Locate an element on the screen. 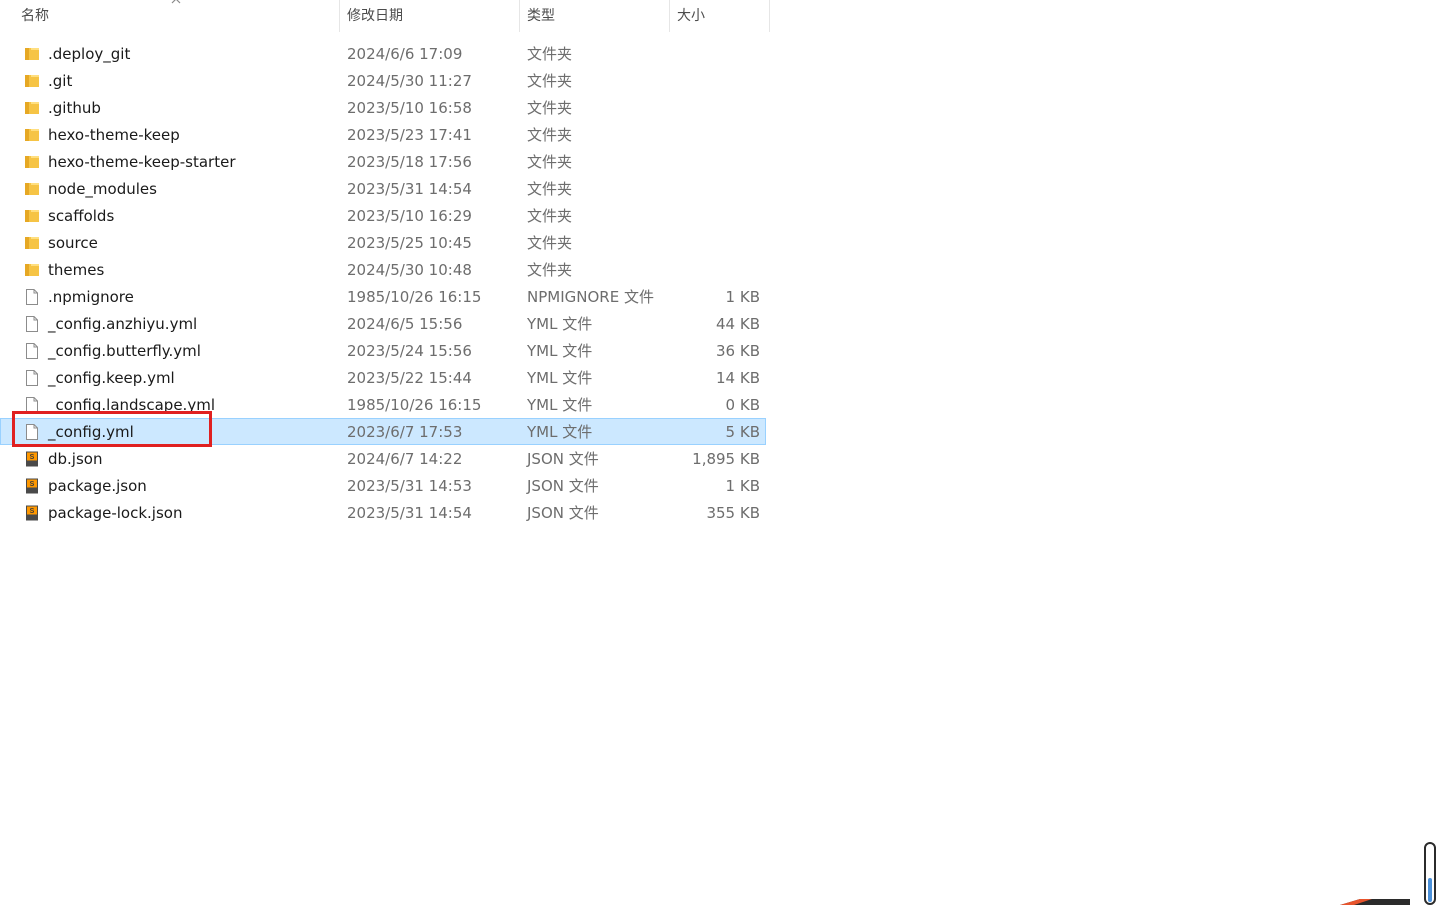 The image size is (1436, 905). file-row: hexo-theme-keep 2023/5/23 17:41 文件夹 is located at coordinates (383, 134).